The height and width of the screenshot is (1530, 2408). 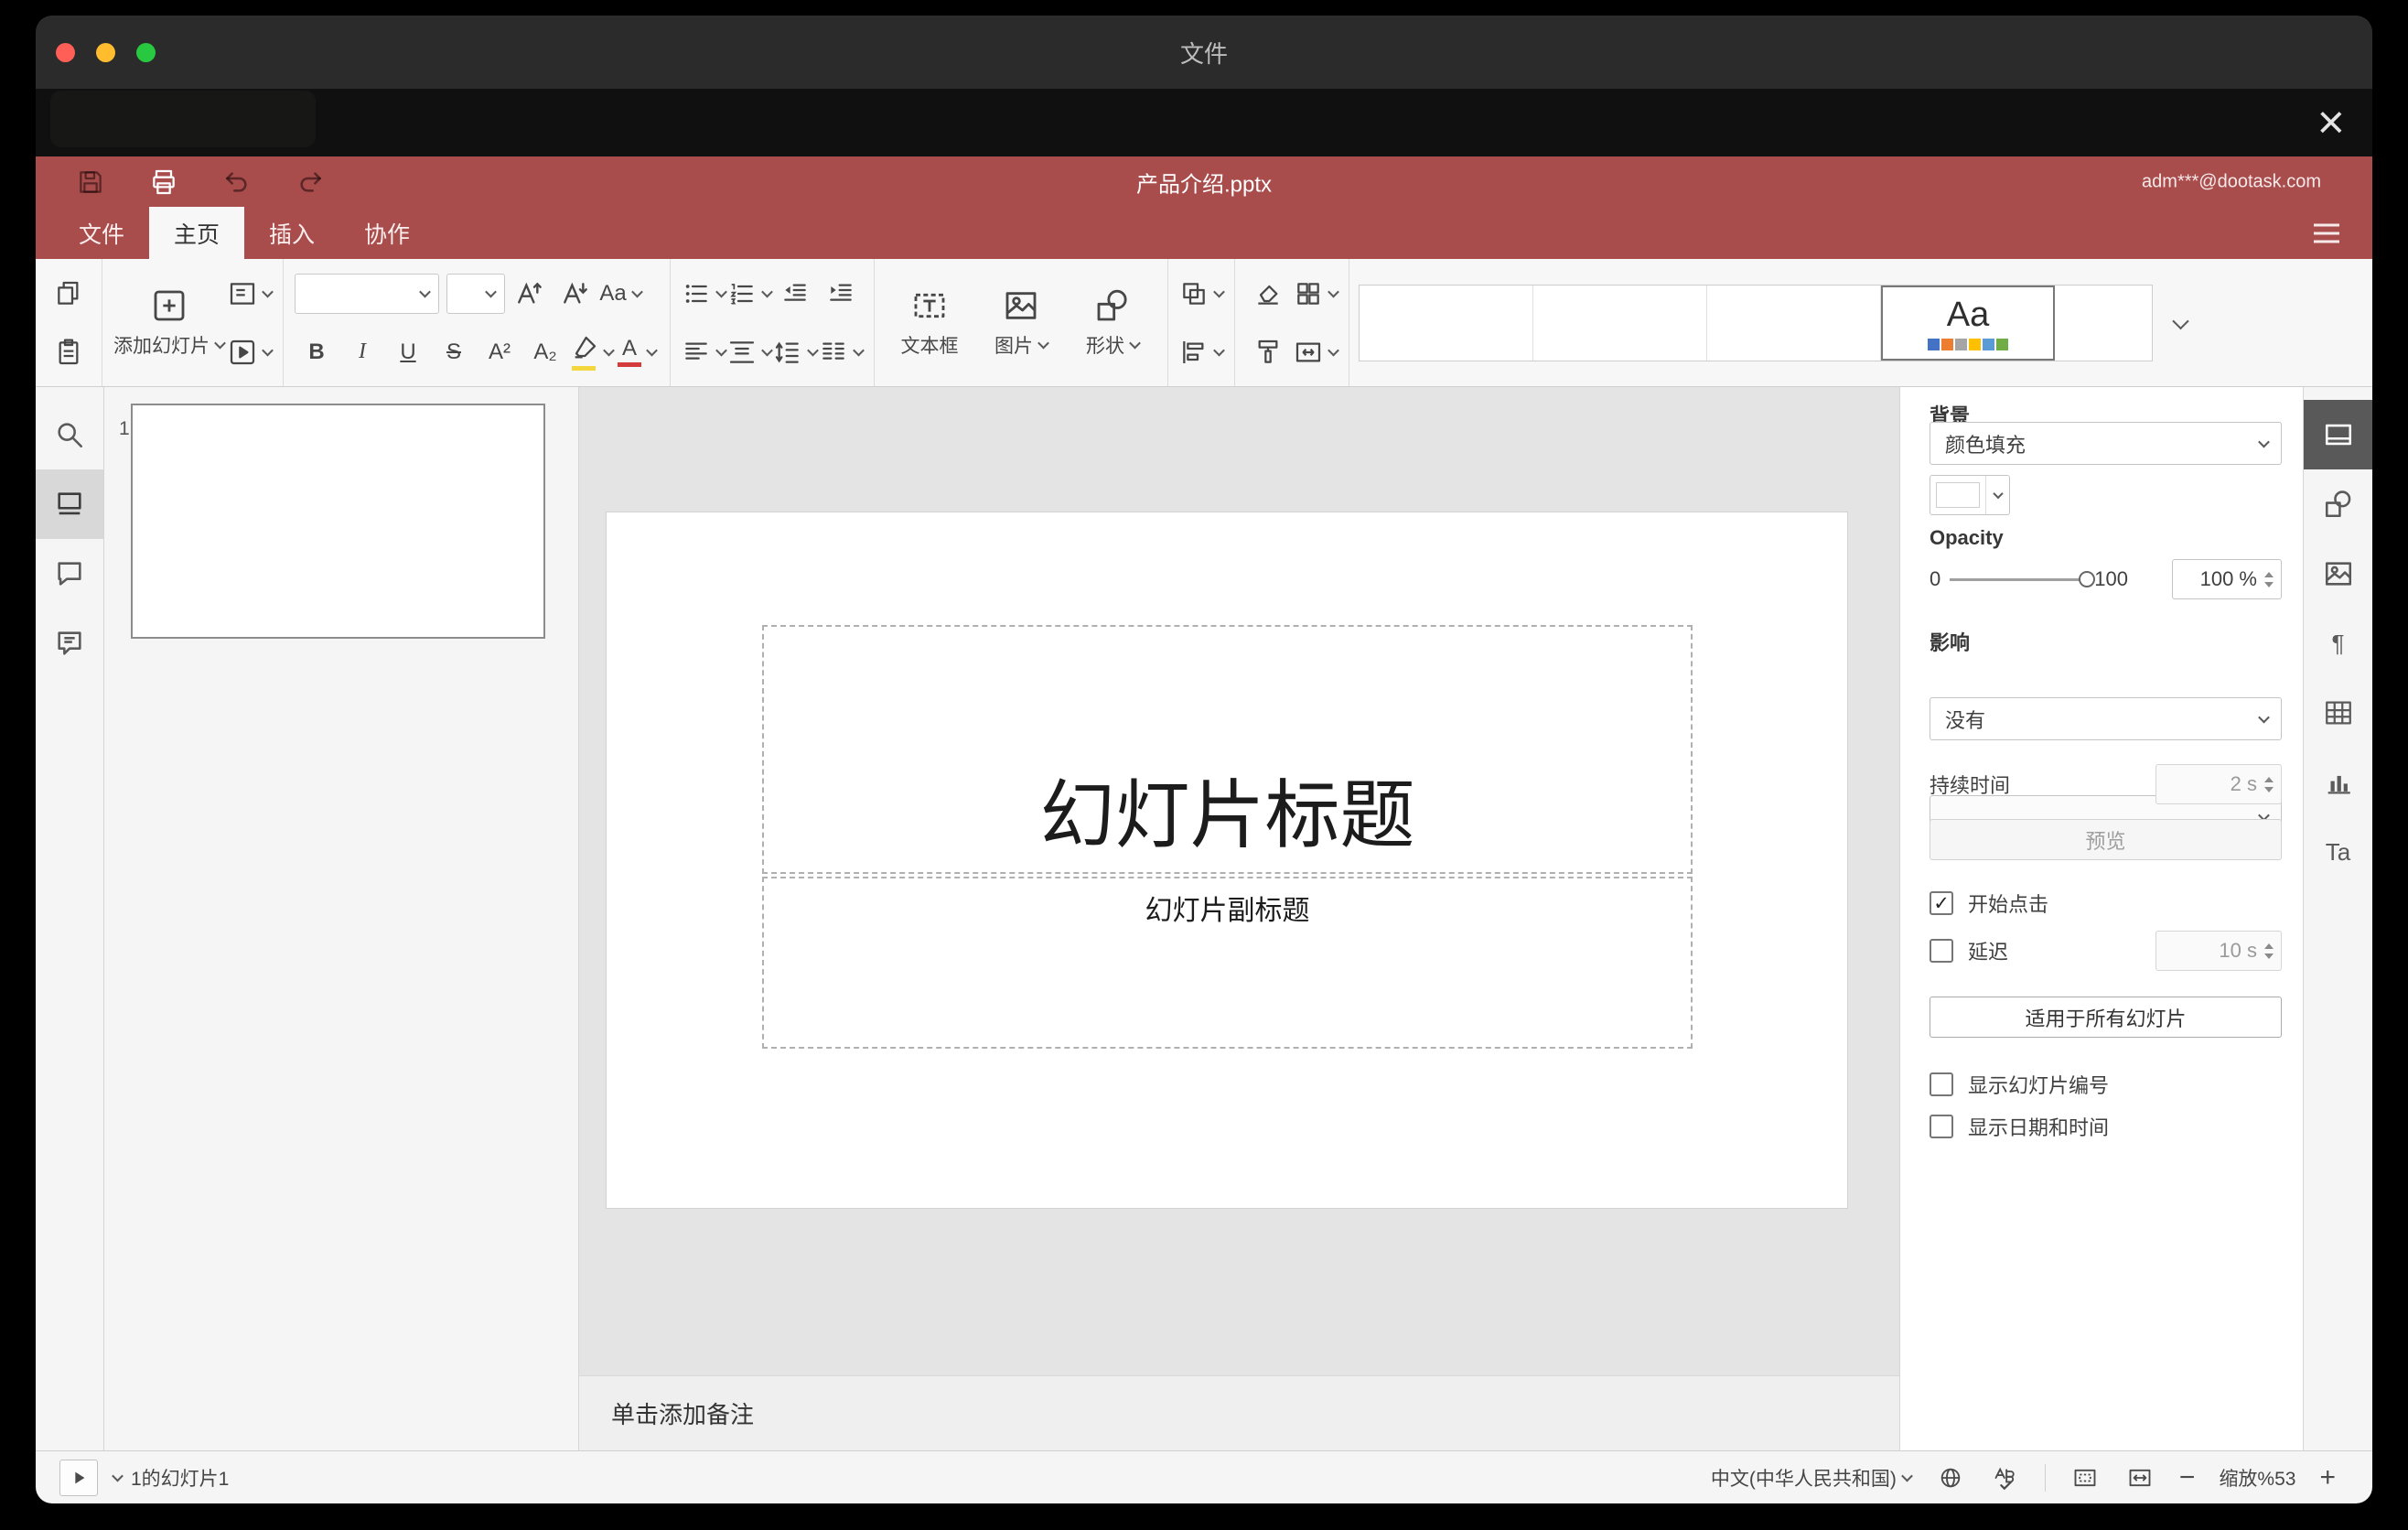 What do you see at coordinates (251, 293) in the screenshot?
I see `slide-layout-button` at bounding box center [251, 293].